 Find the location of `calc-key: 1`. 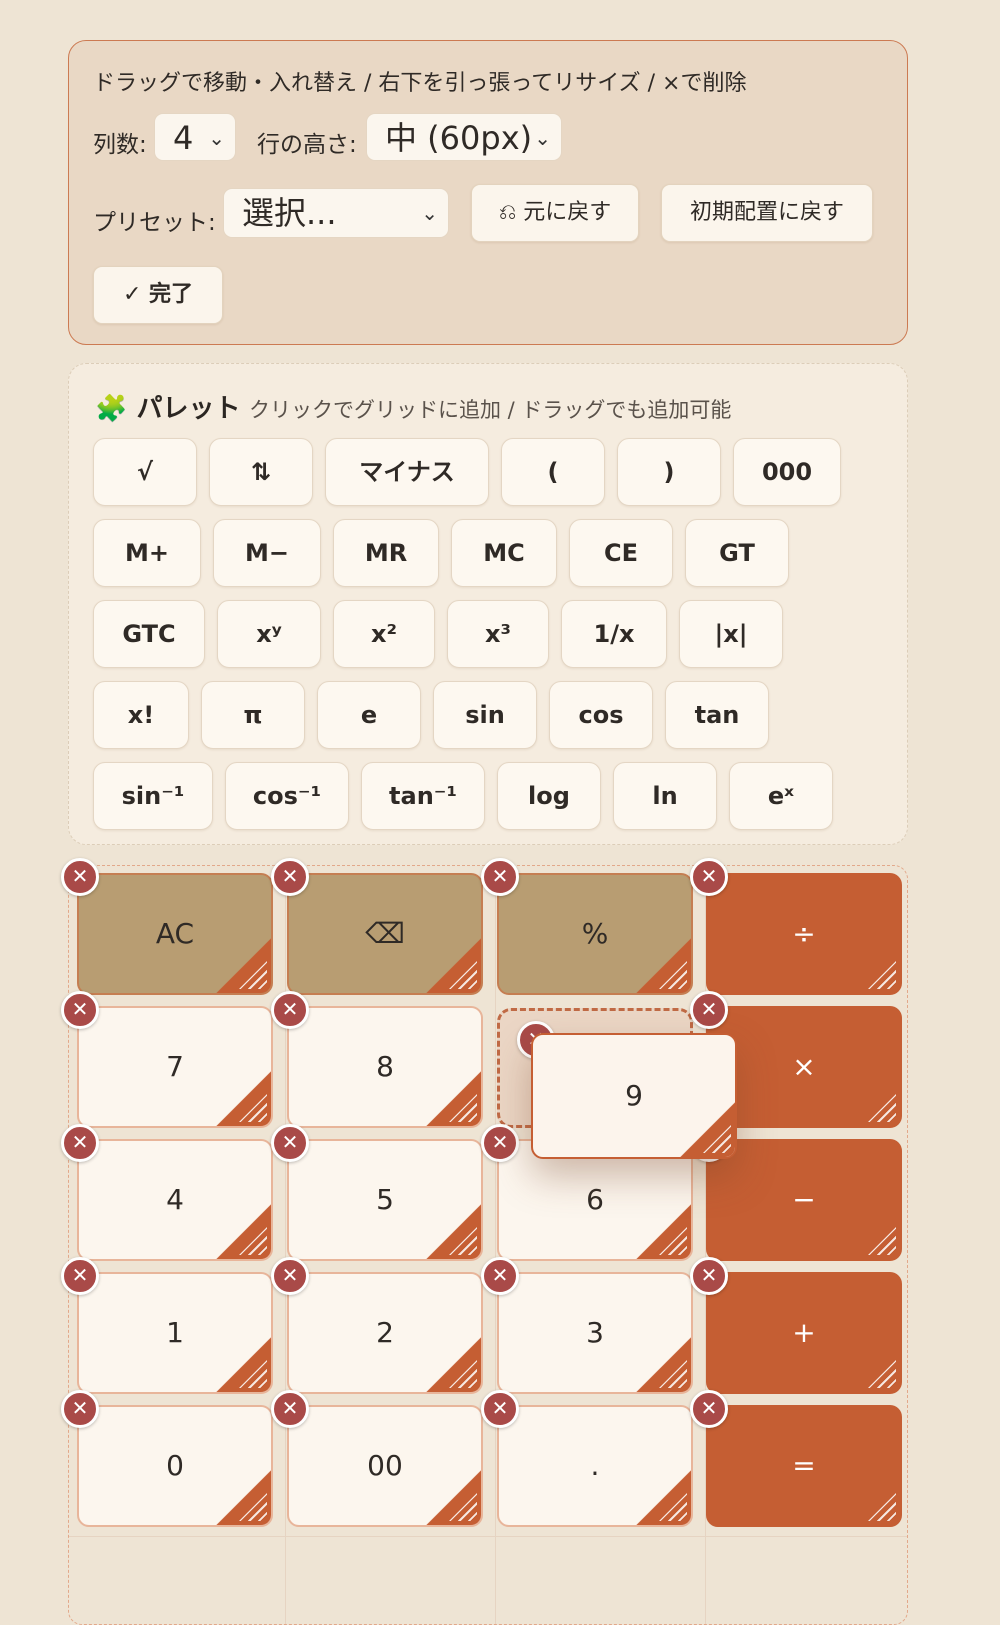

calc-key: 1 is located at coordinates (175, 1333).